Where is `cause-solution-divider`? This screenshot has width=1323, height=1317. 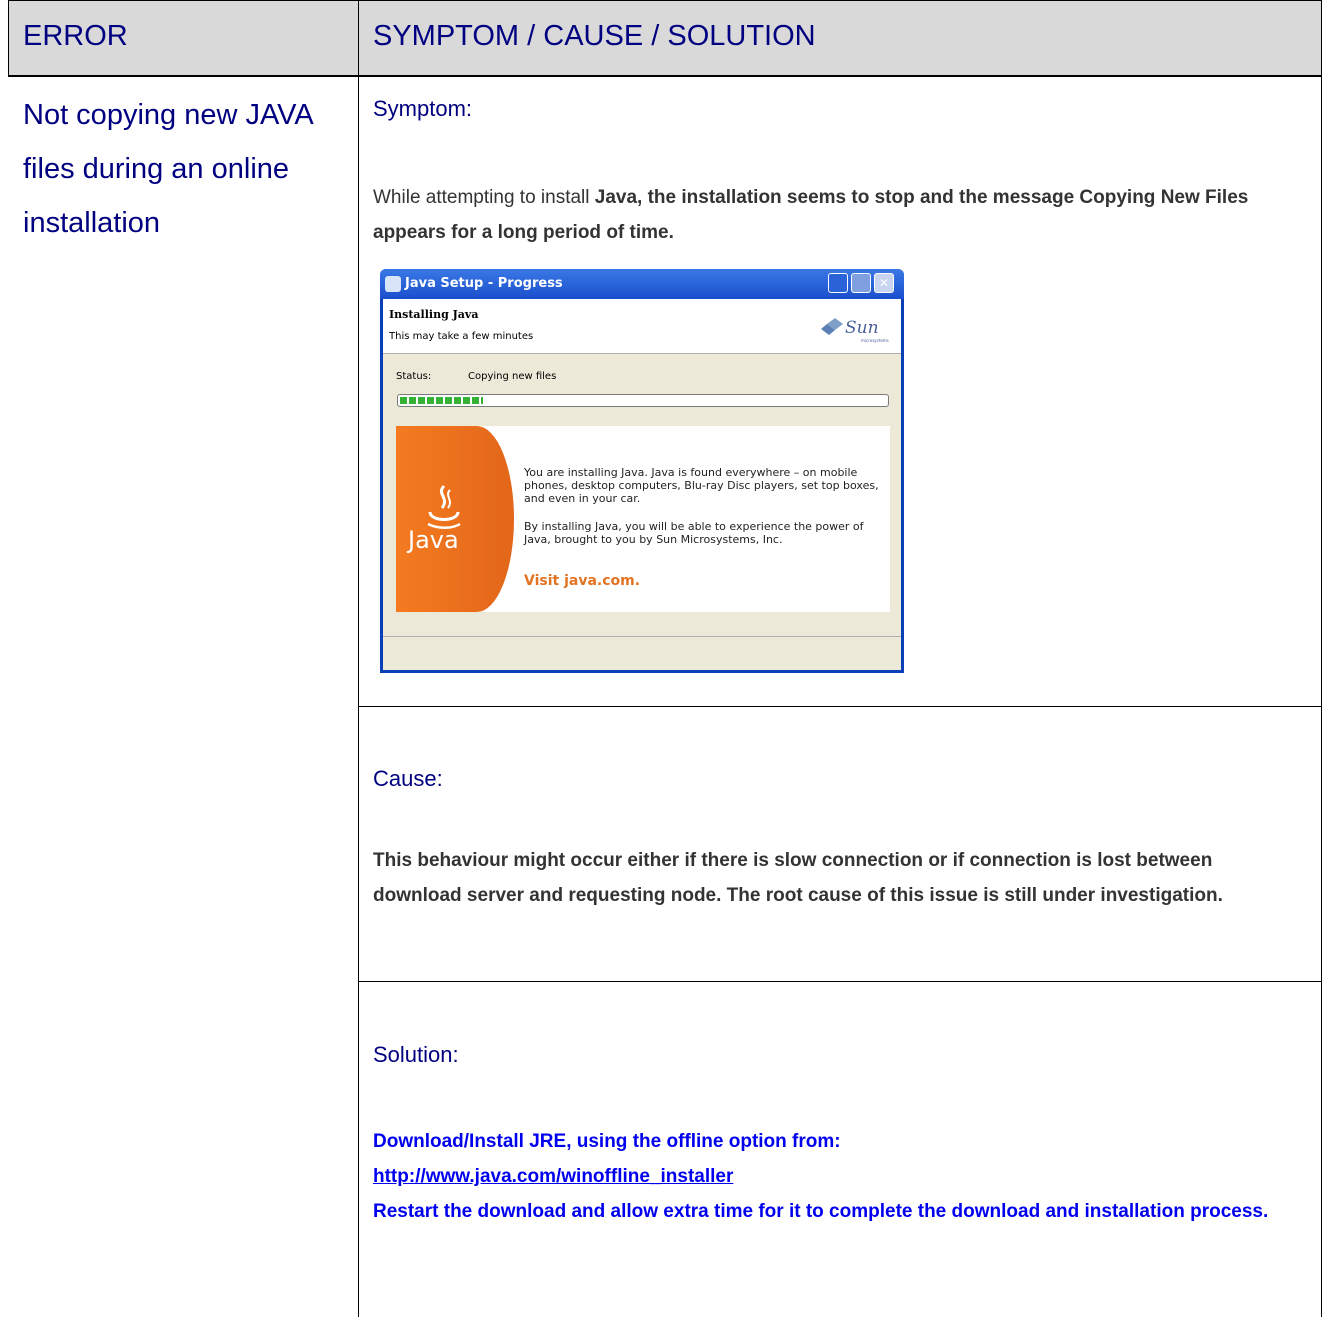
cause-solution-divider is located at coordinates (840, 981).